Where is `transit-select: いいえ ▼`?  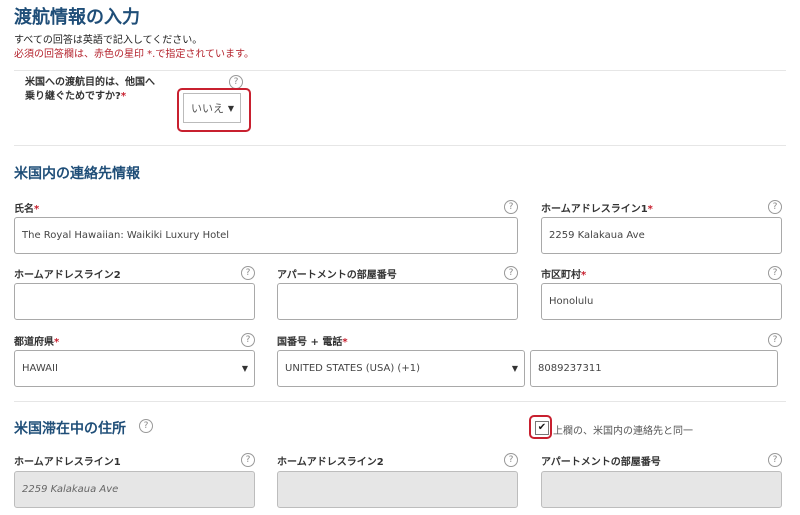 transit-select: いいえ ▼ is located at coordinates (212, 108).